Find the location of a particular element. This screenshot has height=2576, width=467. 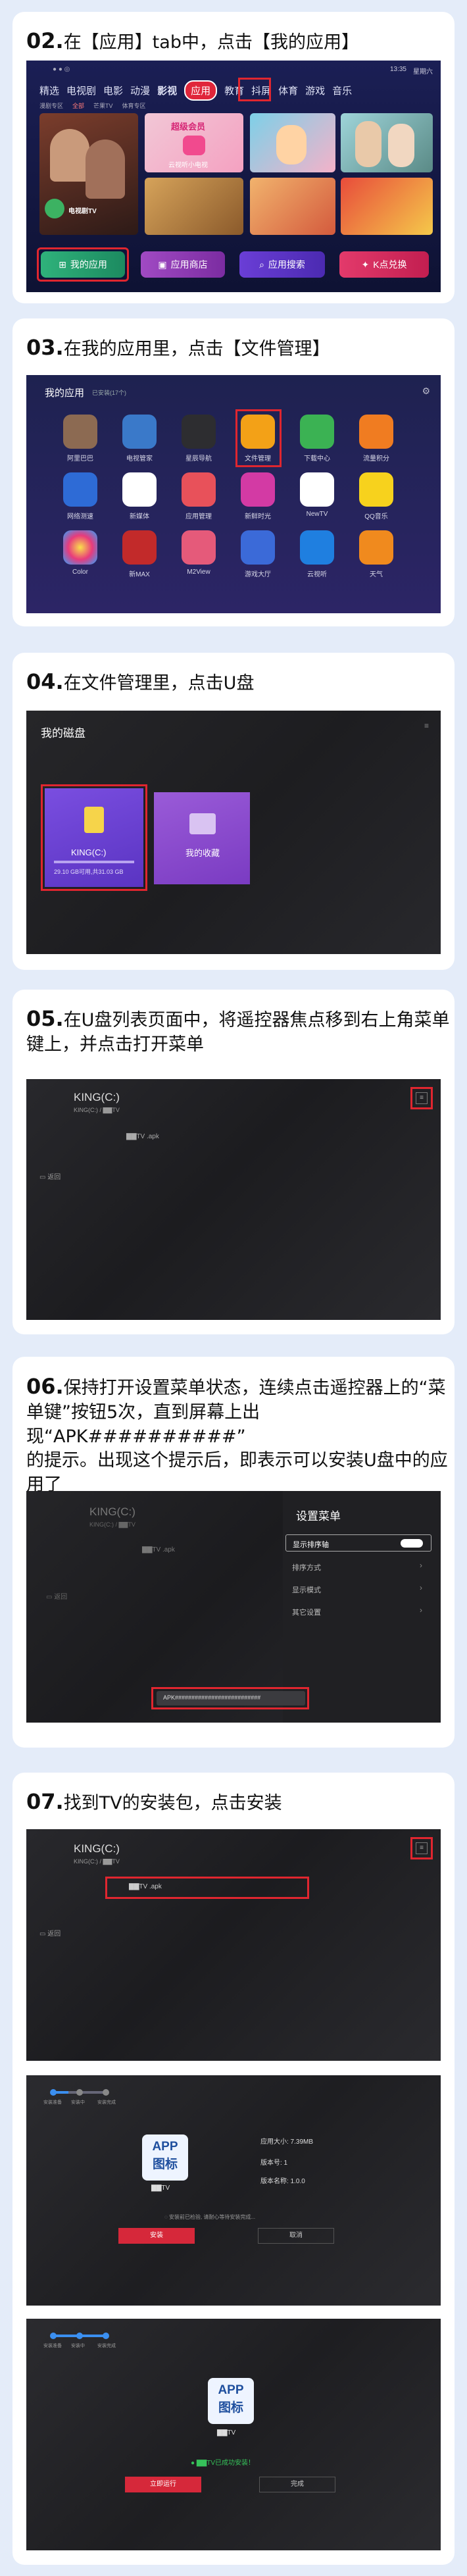

banner-right is located at coordinates (387, 142).